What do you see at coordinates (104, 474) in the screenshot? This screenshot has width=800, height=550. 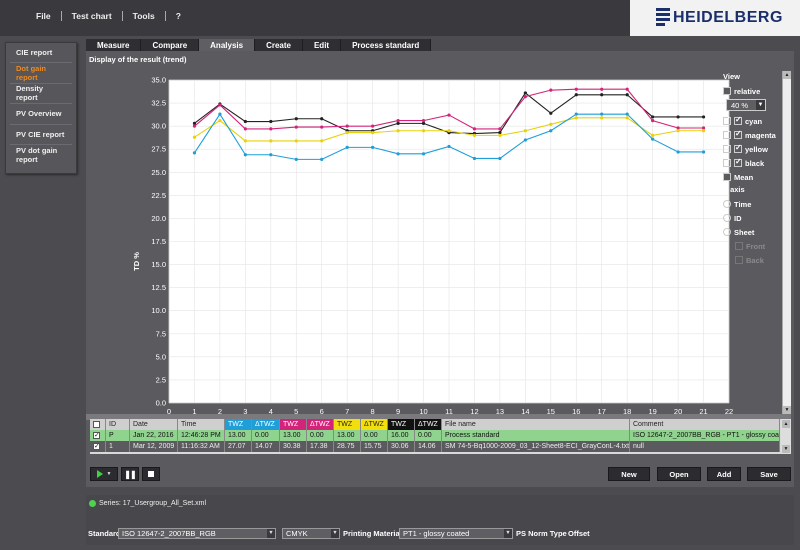 I see `play-button: ▼` at bounding box center [104, 474].